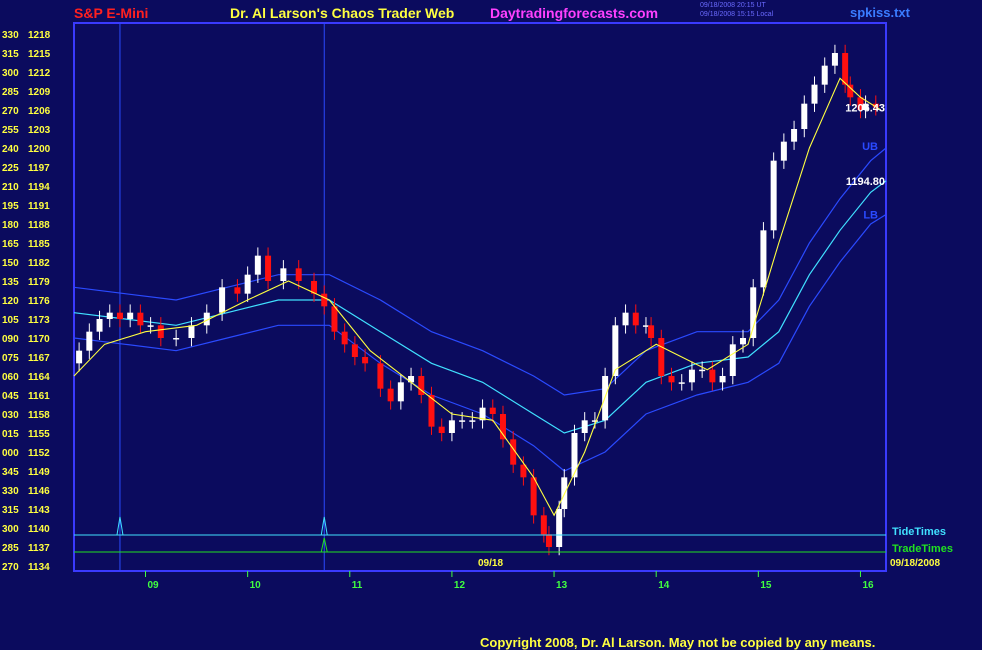 The image size is (982, 650). I want to click on y-tick-minutes: 030, so click(10, 415).